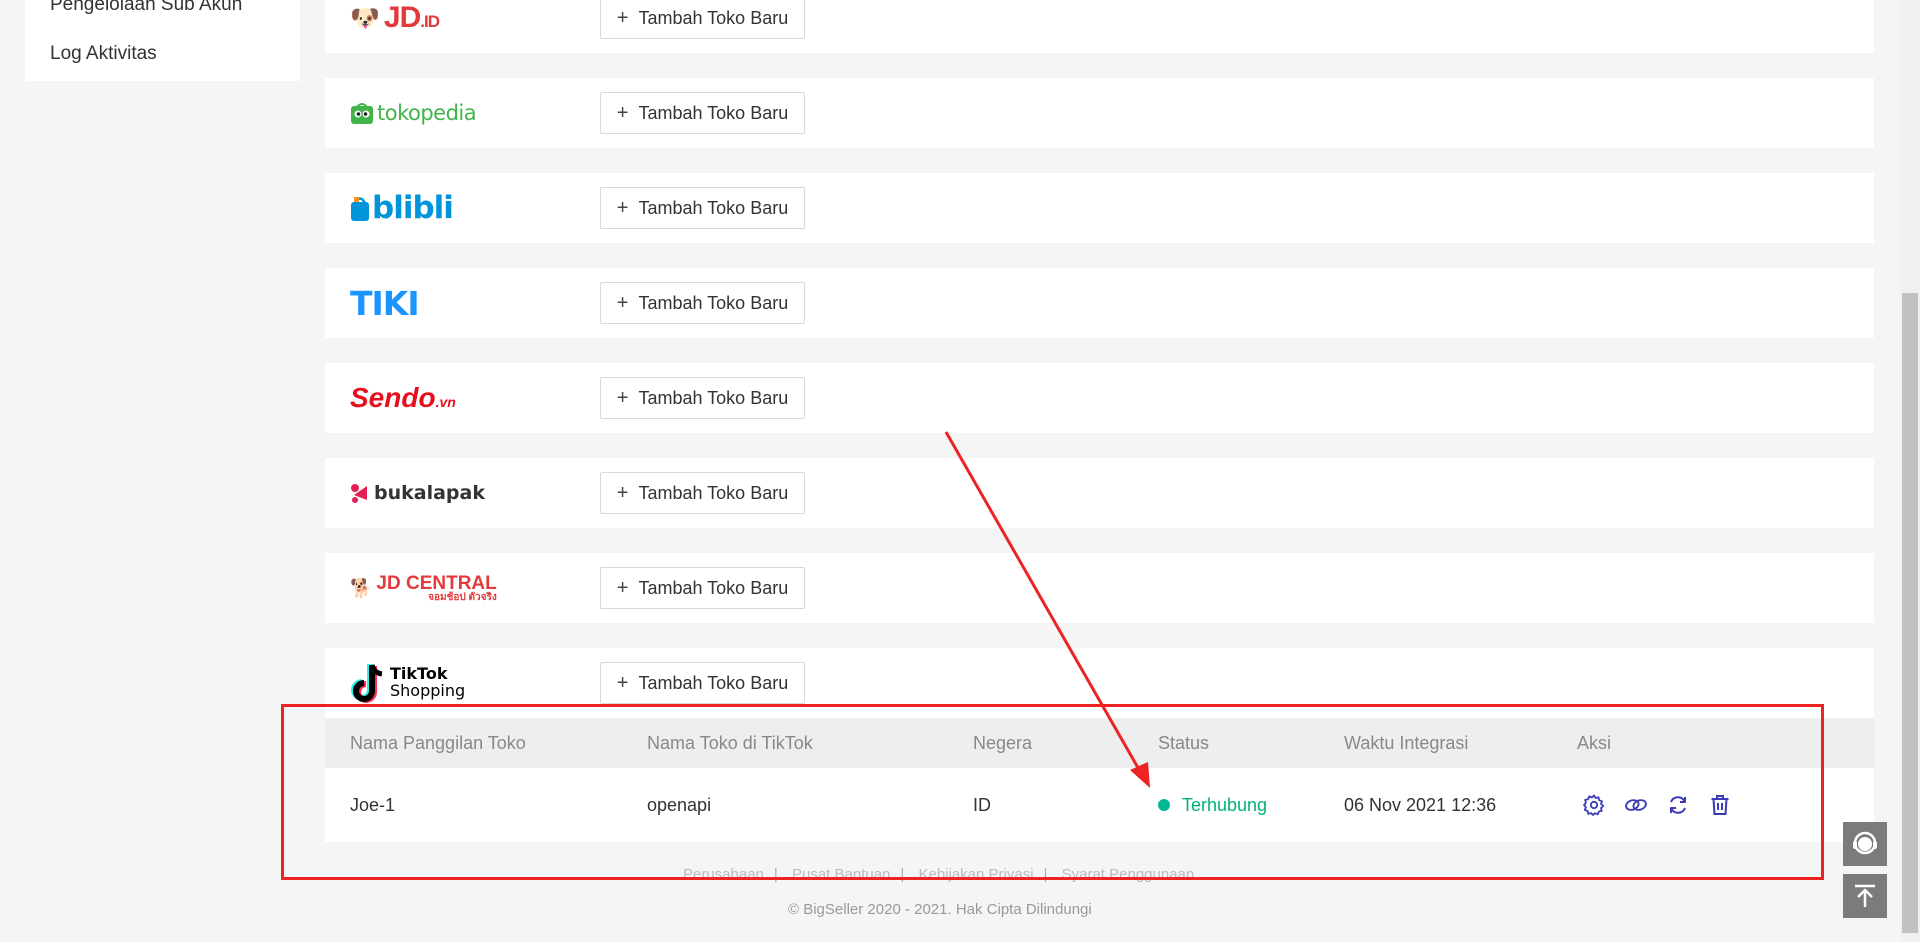 Image resolution: width=1920 pixels, height=942 pixels. What do you see at coordinates (702, 303) in the screenshot?
I see `add-store-button-tiki: + Tambah Toko Baru` at bounding box center [702, 303].